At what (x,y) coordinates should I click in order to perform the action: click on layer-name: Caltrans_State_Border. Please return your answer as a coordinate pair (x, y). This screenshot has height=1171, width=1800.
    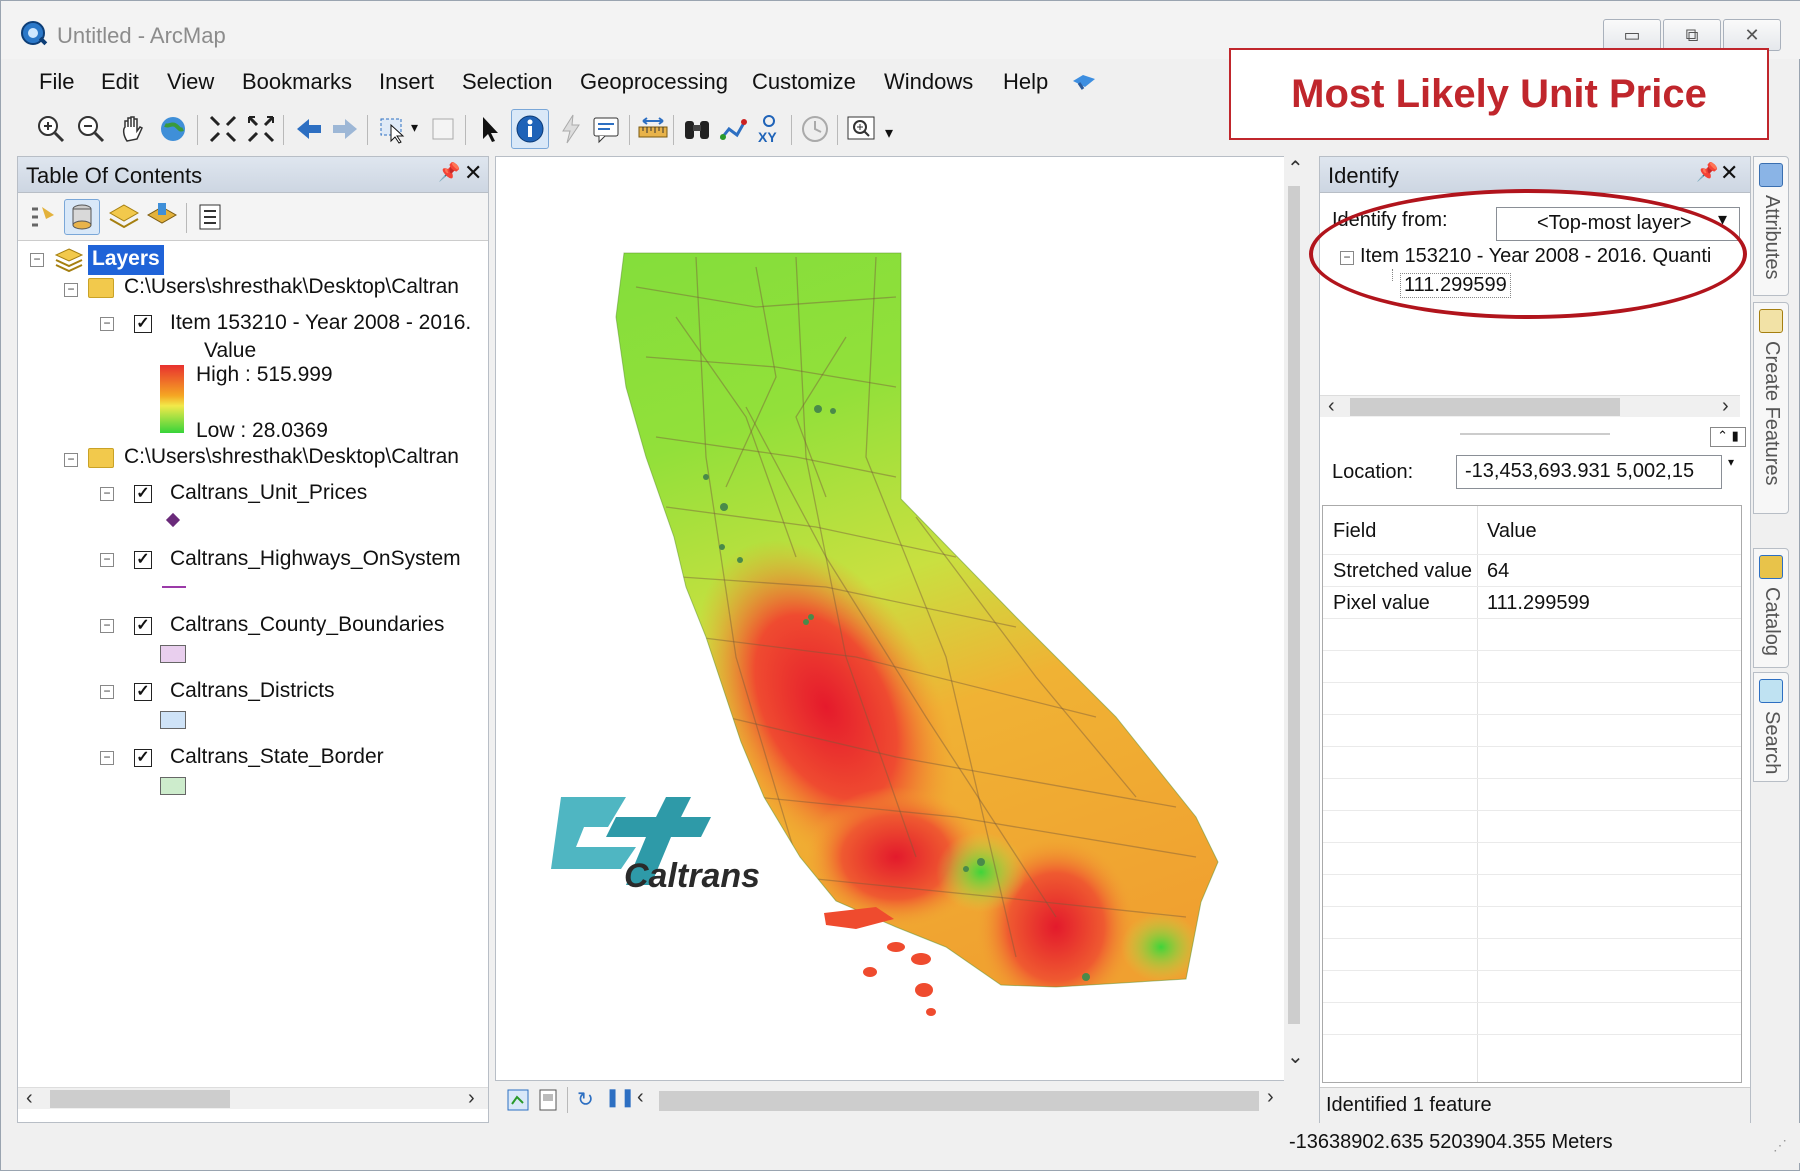
    Looking at the image, I should click on (277, 757).